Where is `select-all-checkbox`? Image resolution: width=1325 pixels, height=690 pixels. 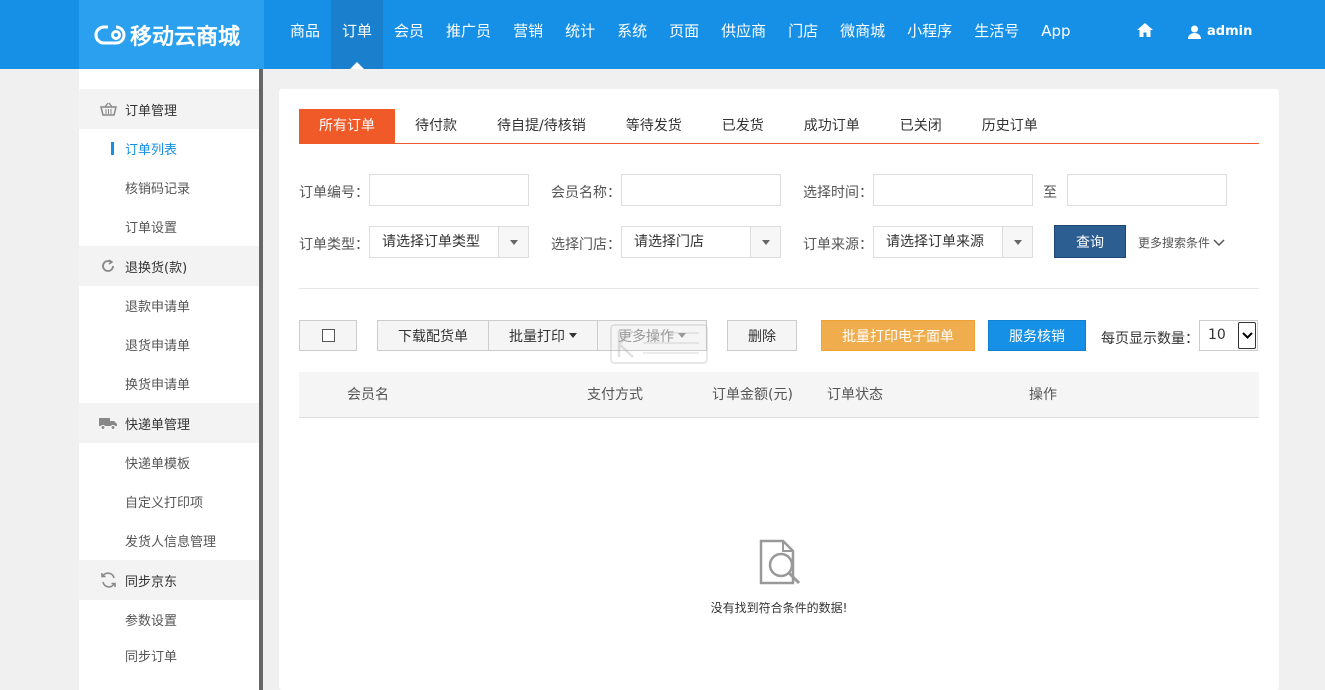
select-all-checkbox is located at coordinates (328, 335).